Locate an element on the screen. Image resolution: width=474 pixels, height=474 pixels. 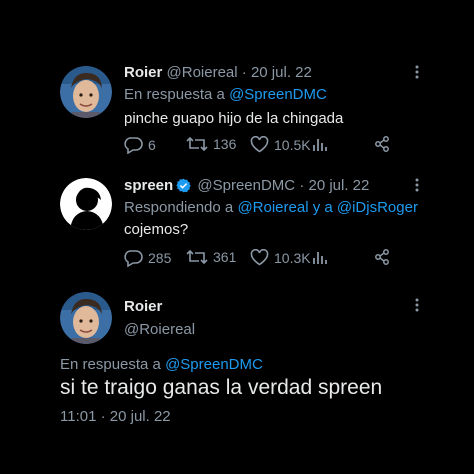
action-bar: 6 136 10.5K is located at coordinates (264, 147).